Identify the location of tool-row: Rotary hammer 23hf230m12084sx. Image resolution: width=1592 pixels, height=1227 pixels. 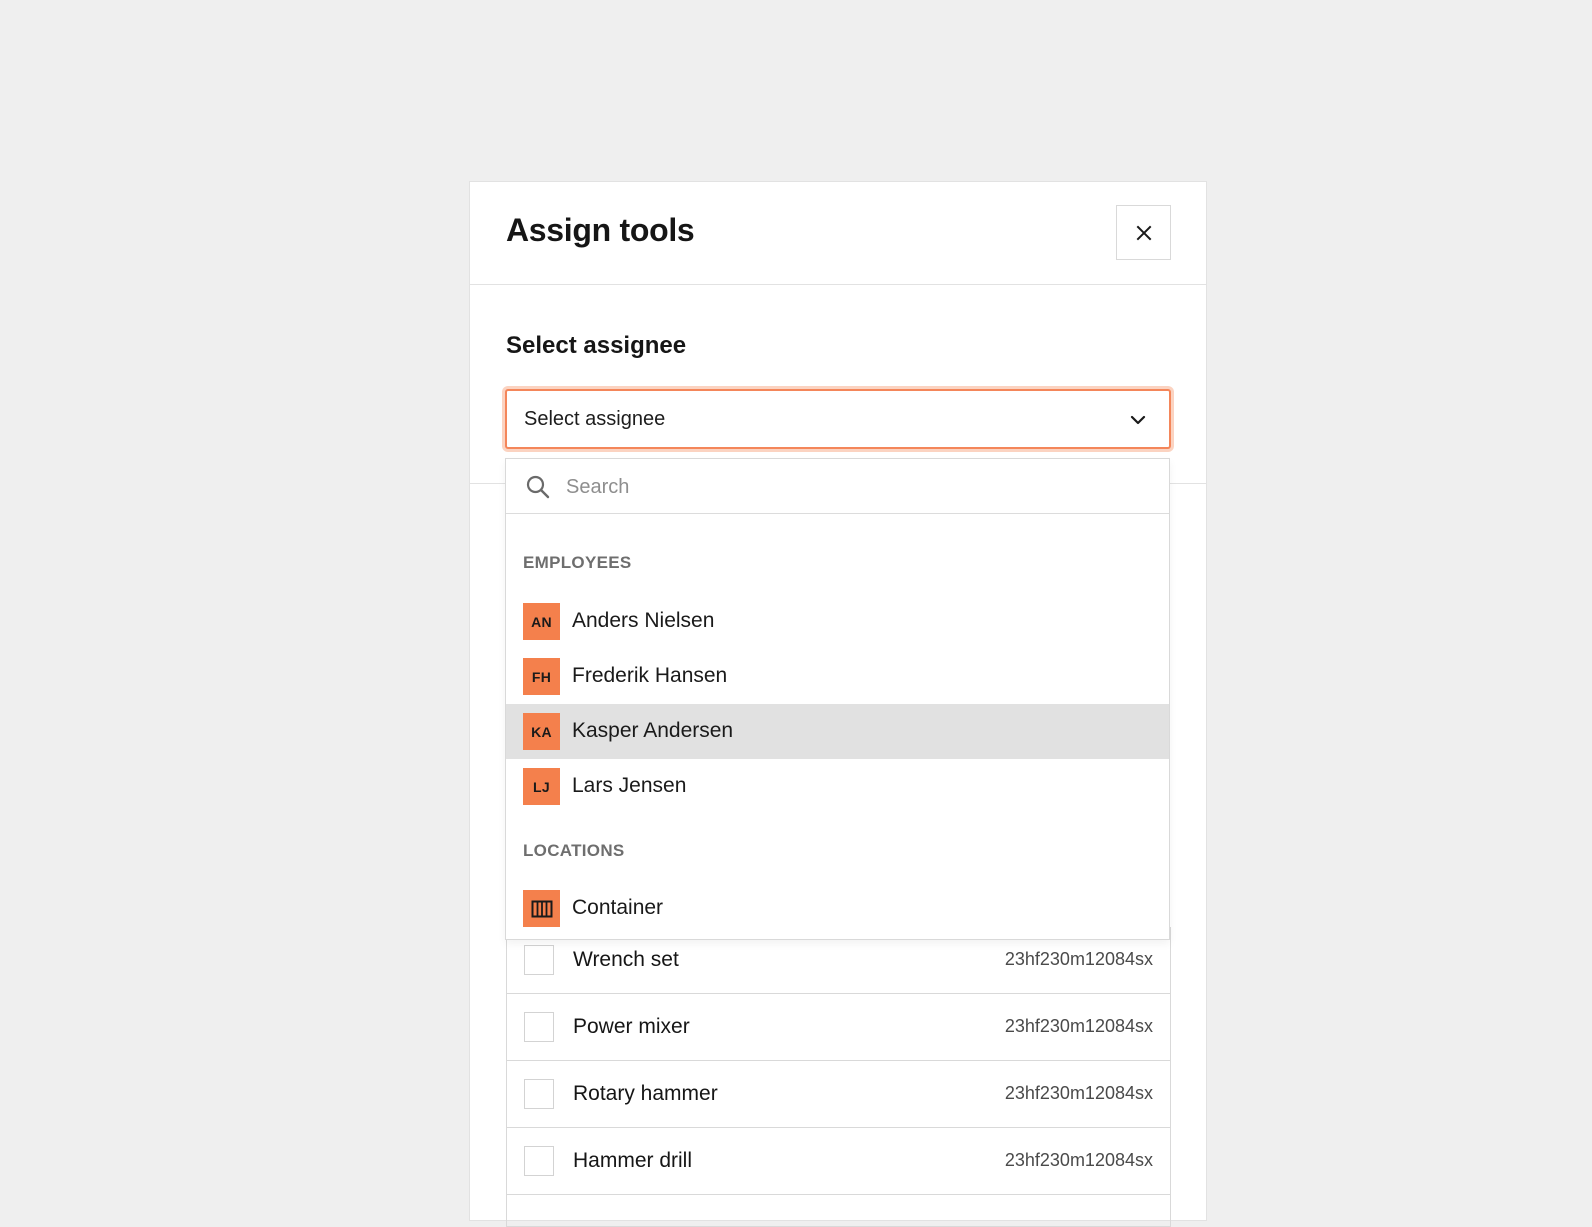
(838, 1094).